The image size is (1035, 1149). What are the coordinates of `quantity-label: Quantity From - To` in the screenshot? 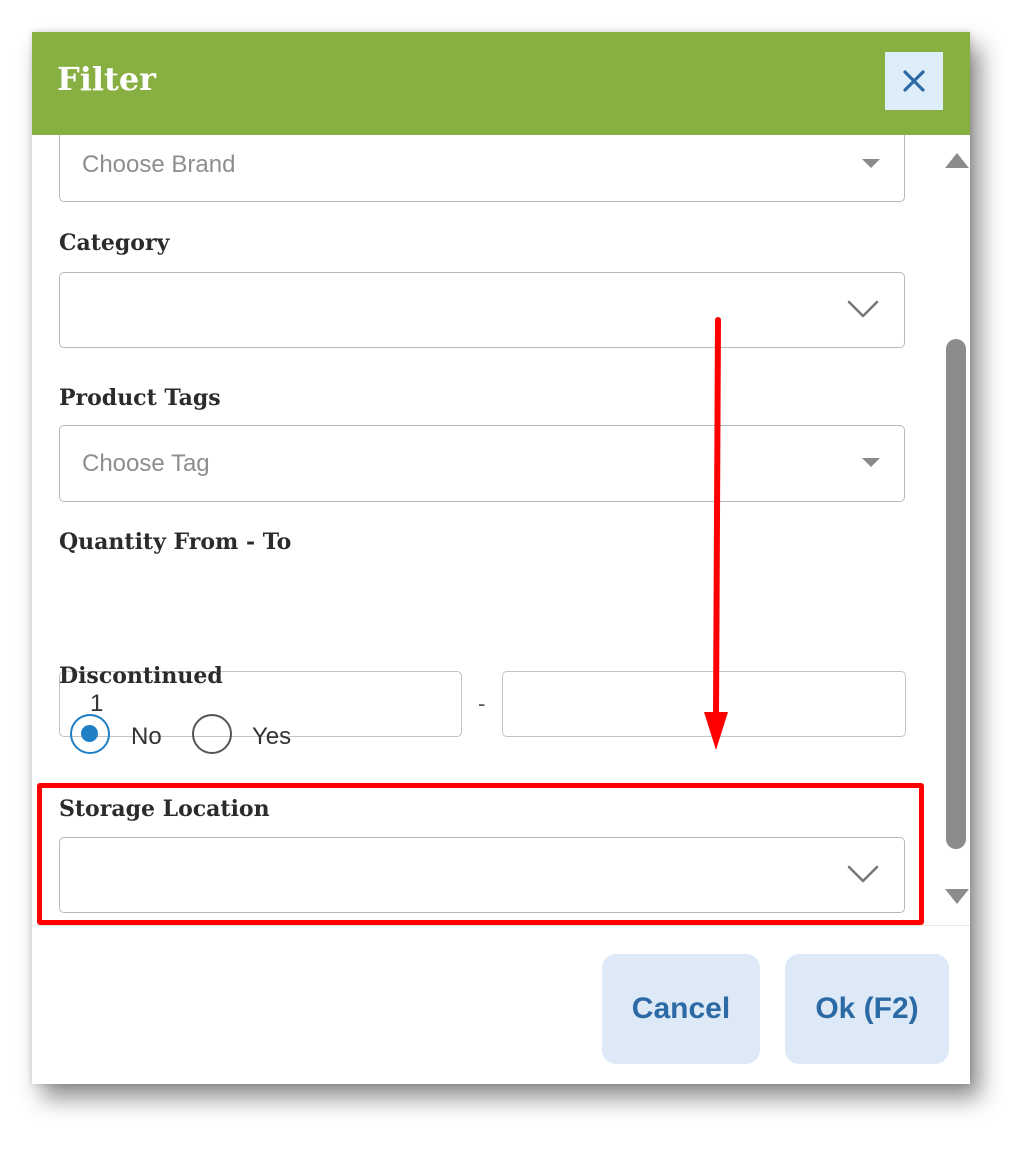 It's located at (175, 542).